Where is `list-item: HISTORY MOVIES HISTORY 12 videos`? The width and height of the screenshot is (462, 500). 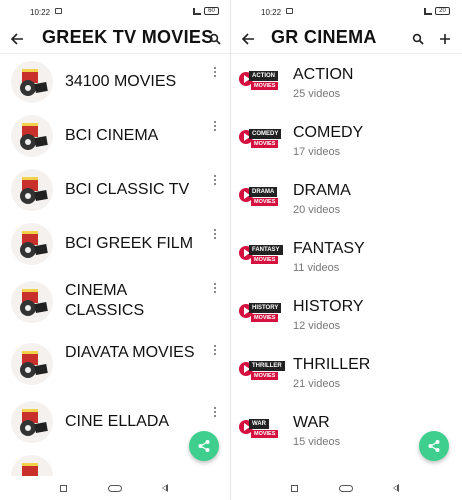 list-item: HISTORY MOVIES HISTORY 12 videos is located at coordinates (346, 319).